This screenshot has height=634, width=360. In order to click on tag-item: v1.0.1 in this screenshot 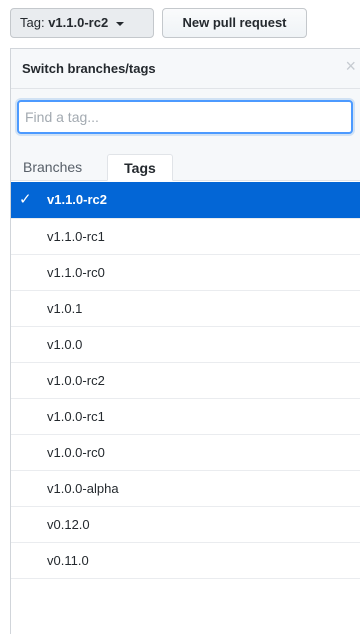, I will do `click(185, 309)`.